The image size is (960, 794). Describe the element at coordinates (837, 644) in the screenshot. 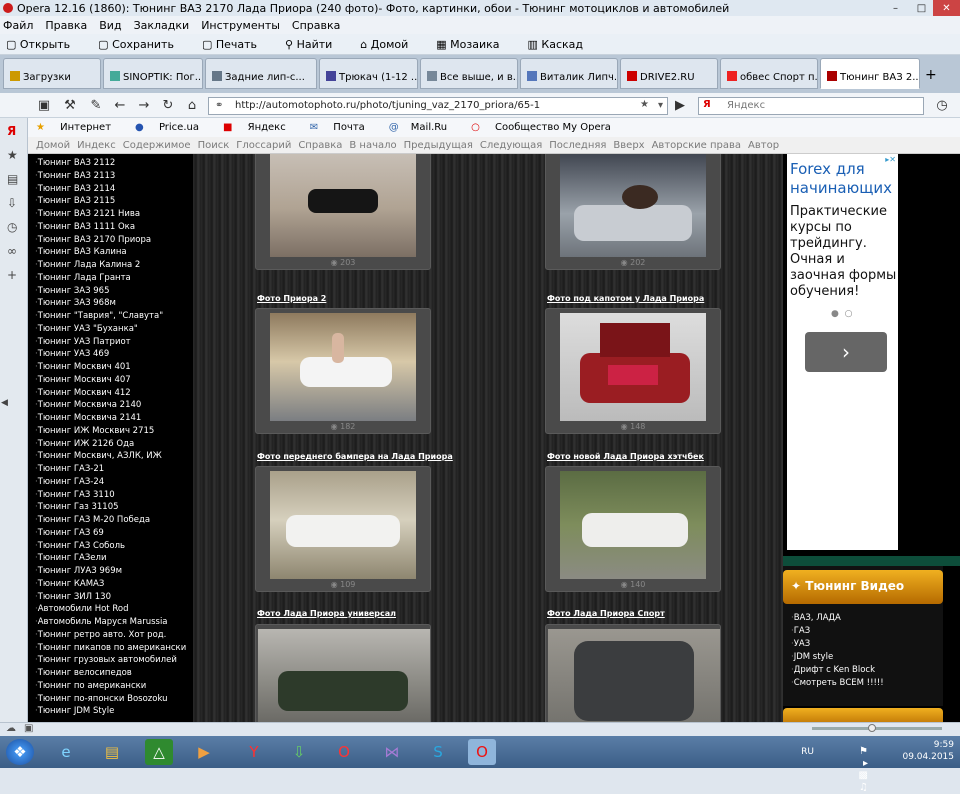

I see `video-link: УАЗ` at that location.